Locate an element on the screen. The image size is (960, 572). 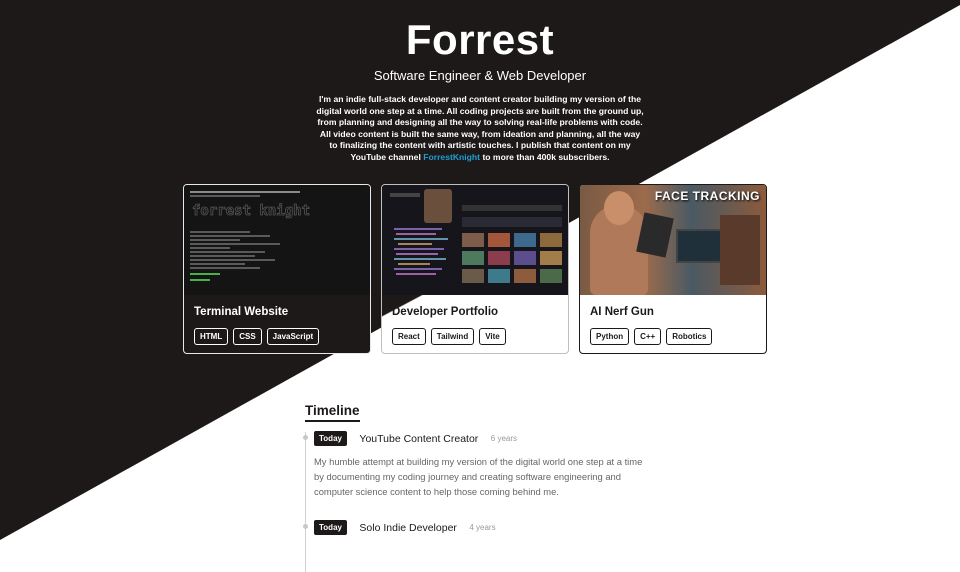
timeline-line is located at coordinates (305, 502).